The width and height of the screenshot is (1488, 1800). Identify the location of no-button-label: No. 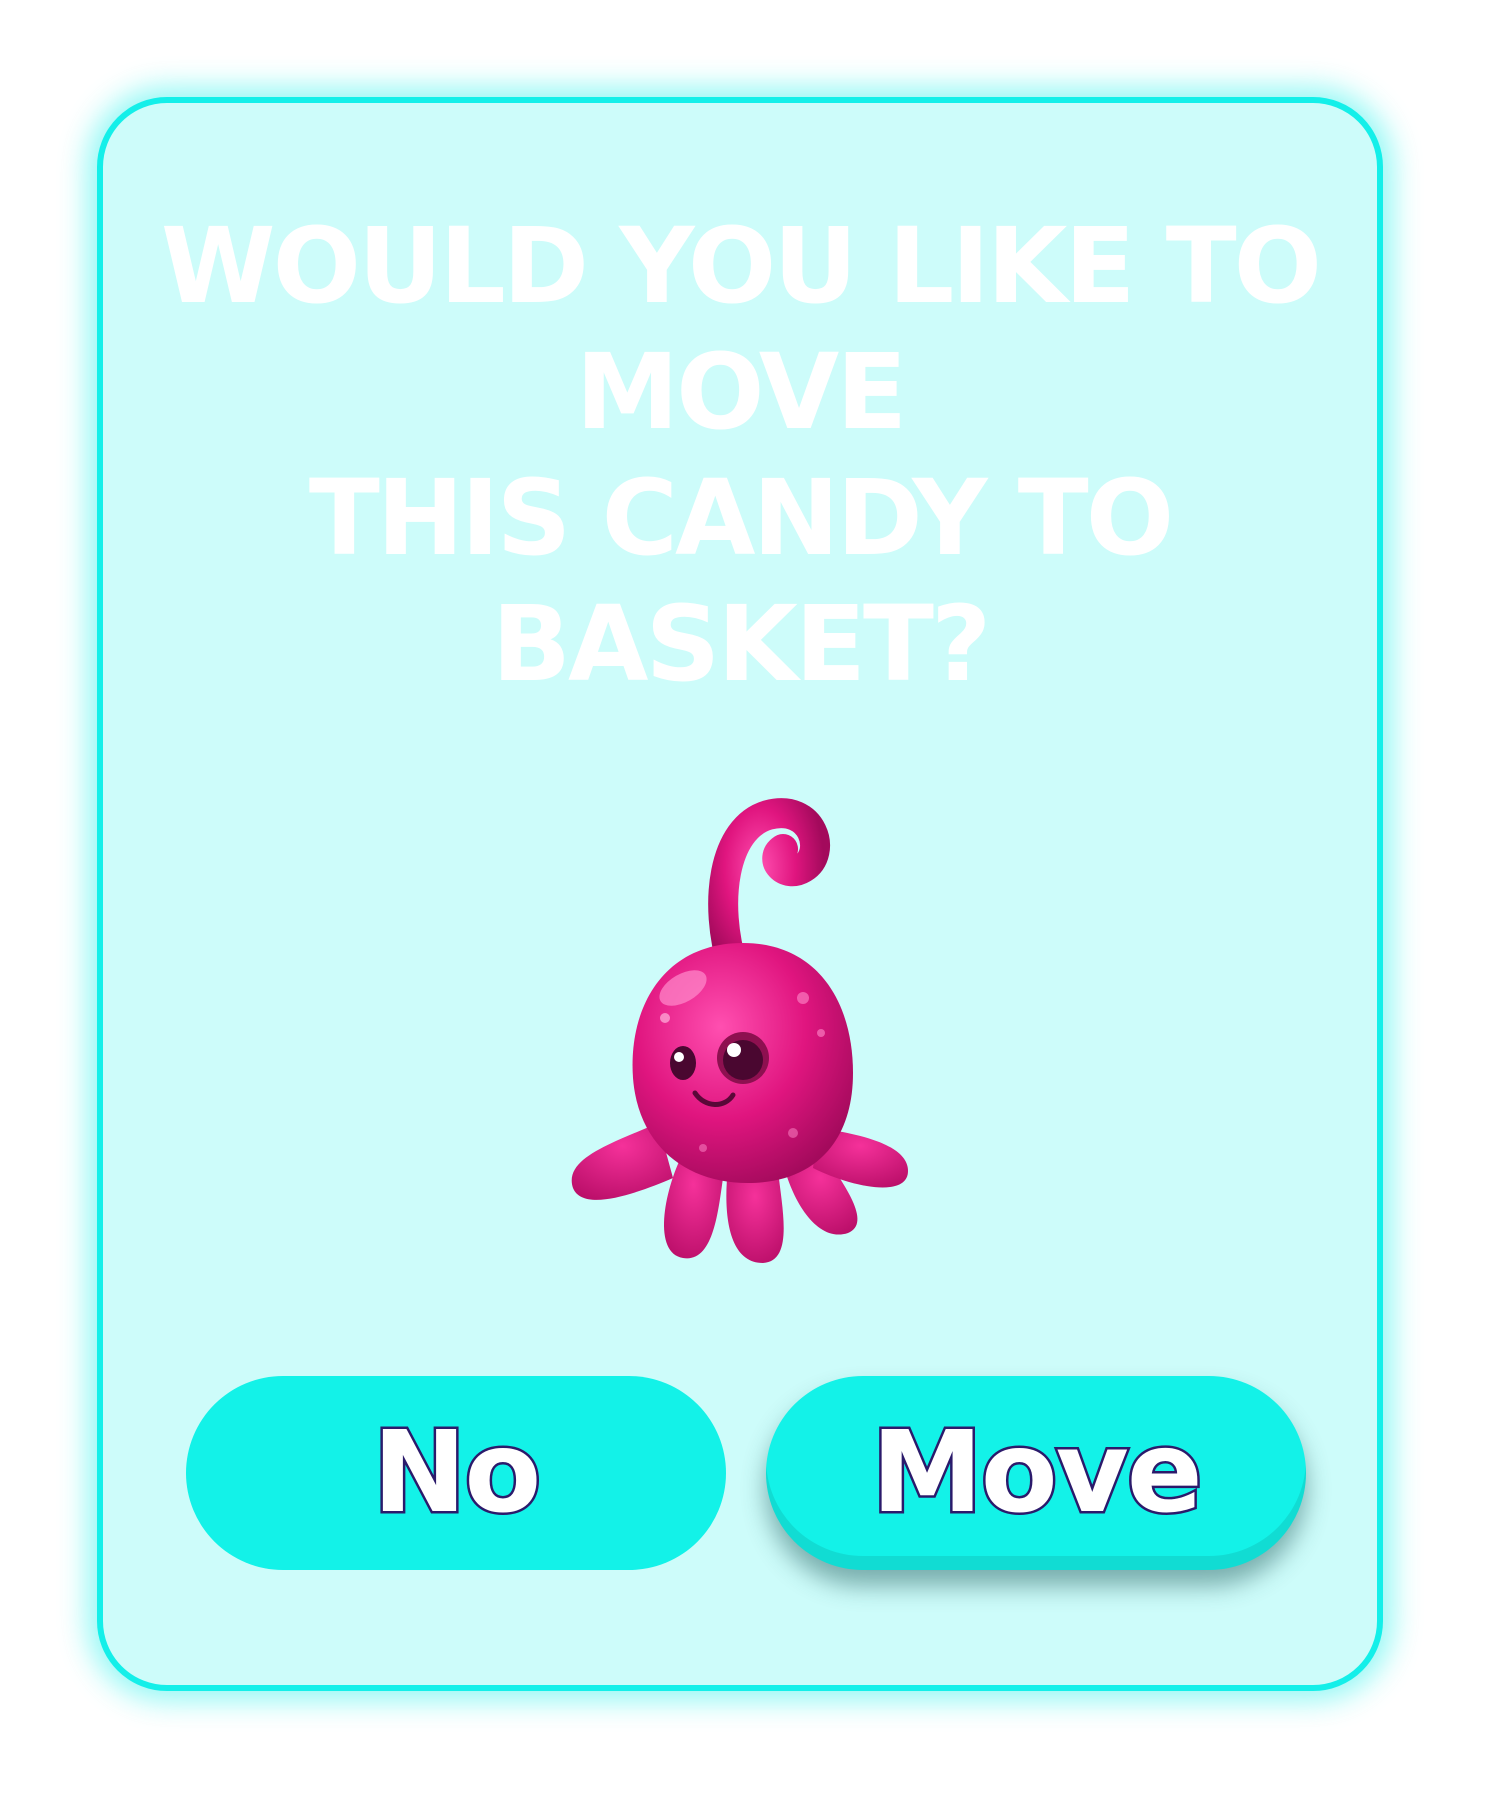
(457, 1473).